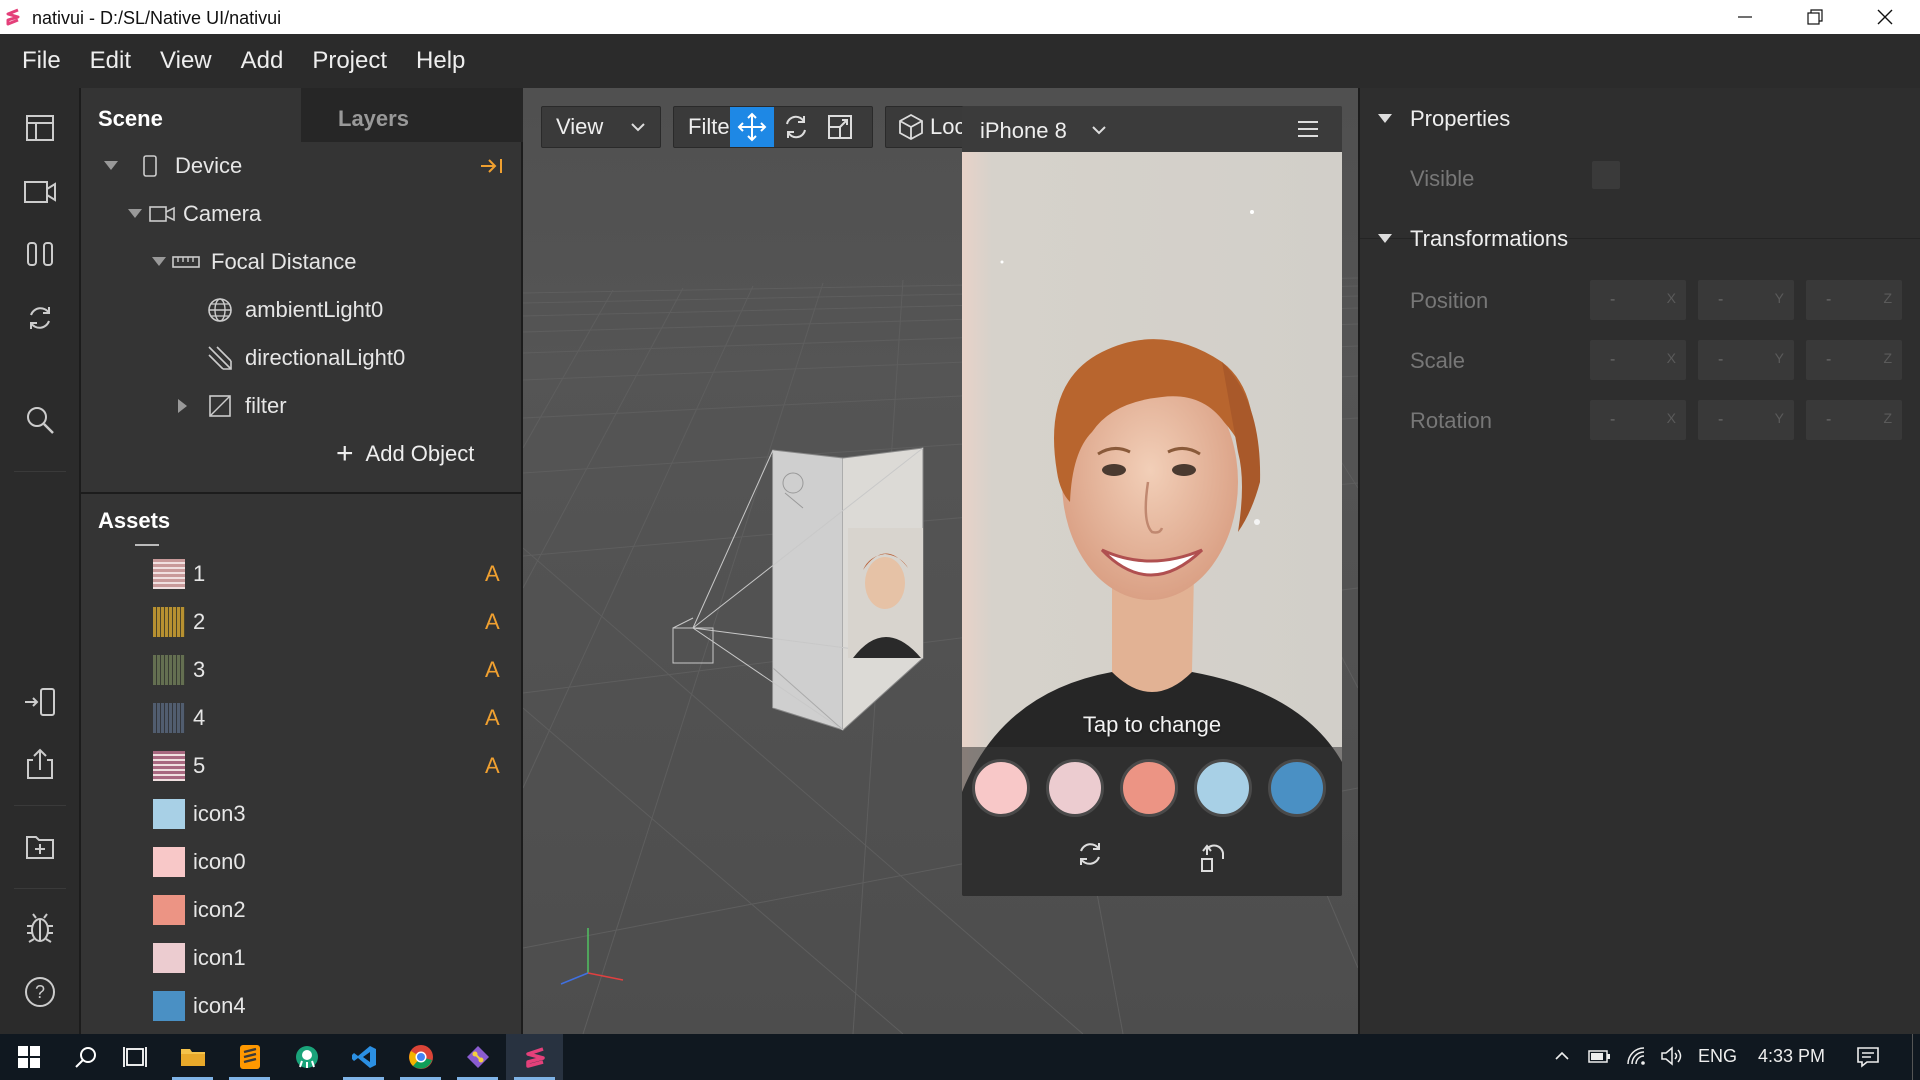 This screenshot has height=1080, width=1920. Describe the element at coordinates (1152, 489) in the screenshot. I see `camera-preview: Tap to change` at that location.